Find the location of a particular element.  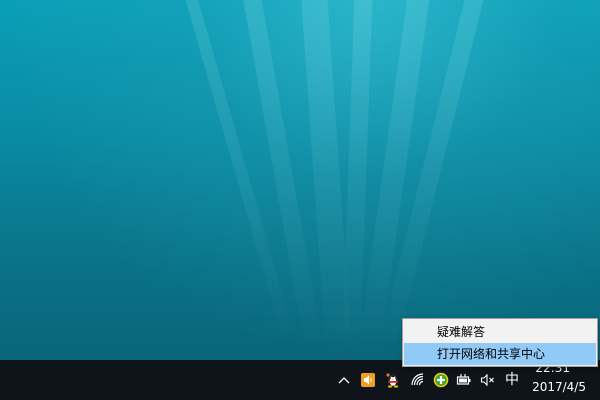

menu-item-open-network-sharing-center: 打开网络和共享中心 is located at coordinates (500, 354).